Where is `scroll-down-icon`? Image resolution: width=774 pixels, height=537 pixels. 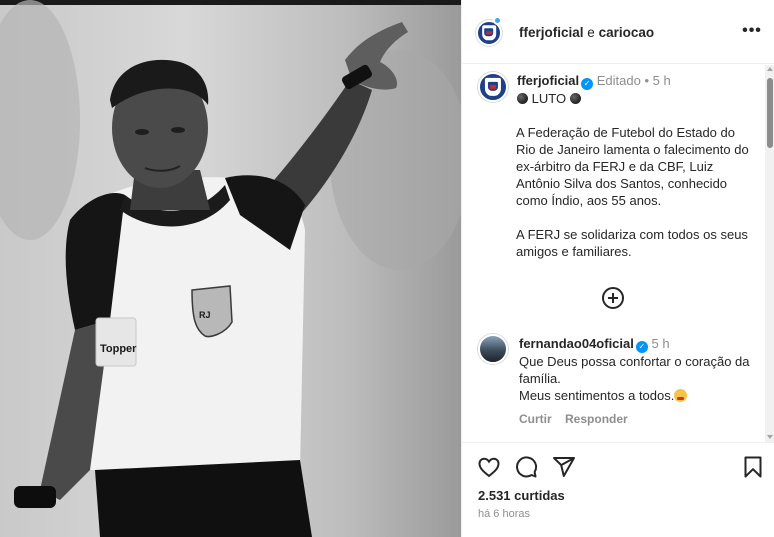
scroll-down-icon is located at coordinates (770, 437).